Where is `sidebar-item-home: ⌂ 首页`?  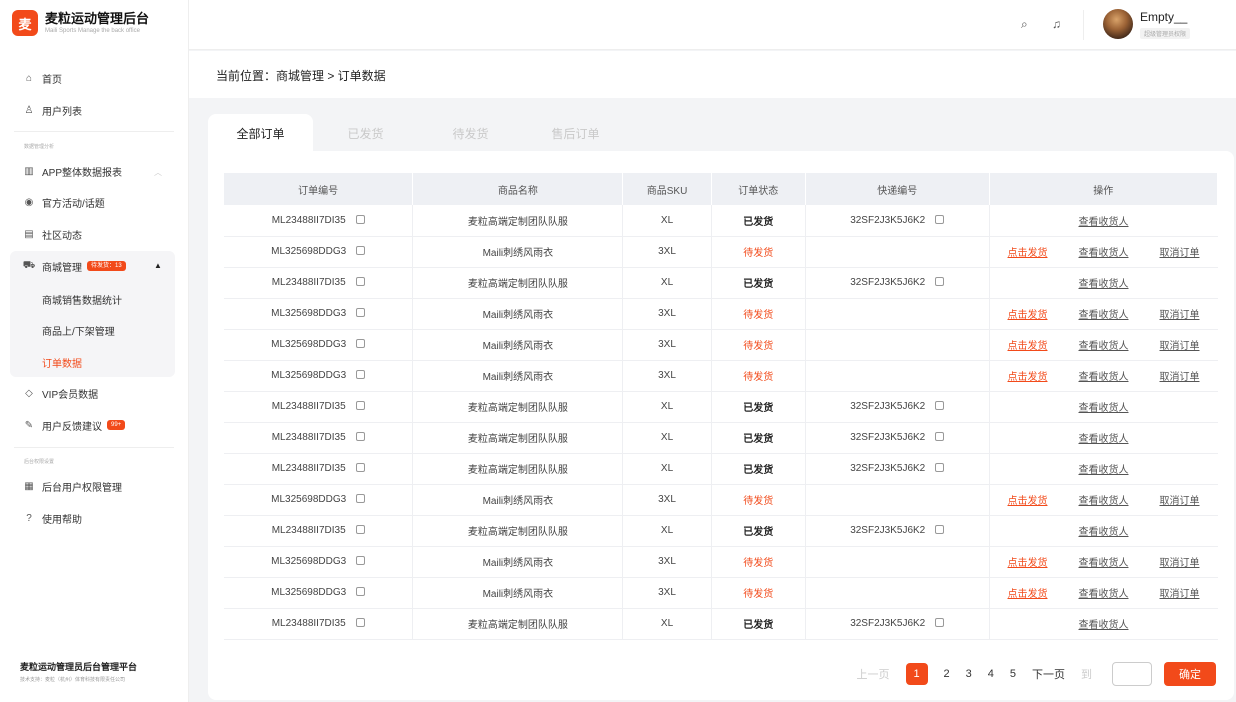 sidebar-item-home: ⌂ 首页 is located at coordinates (42, 78).